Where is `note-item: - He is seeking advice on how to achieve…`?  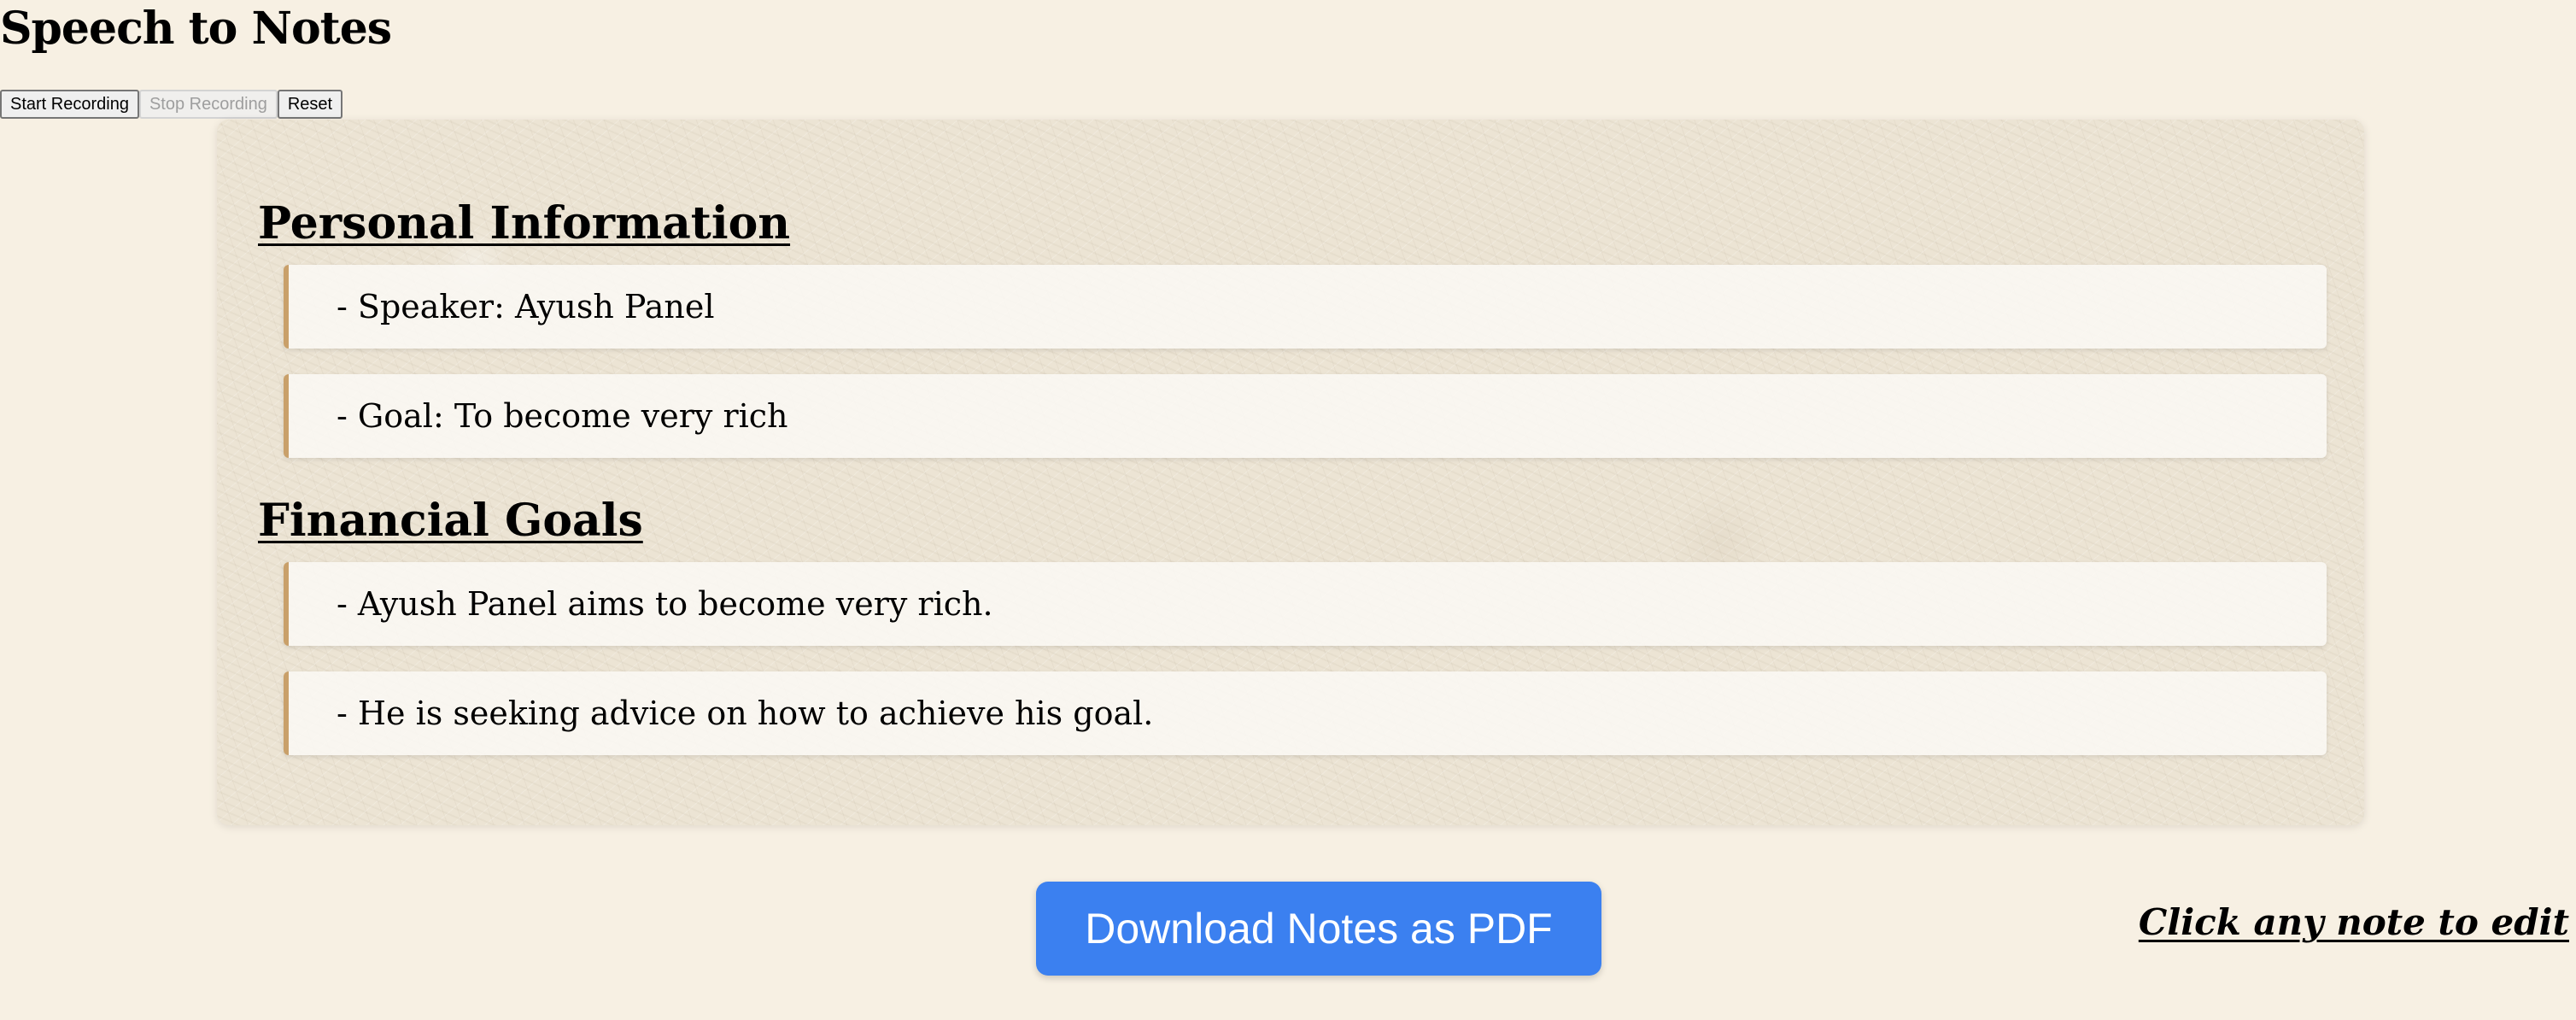 note-item: - He is seeking advice on how to achieve… is located at coordinates (1305, 713).